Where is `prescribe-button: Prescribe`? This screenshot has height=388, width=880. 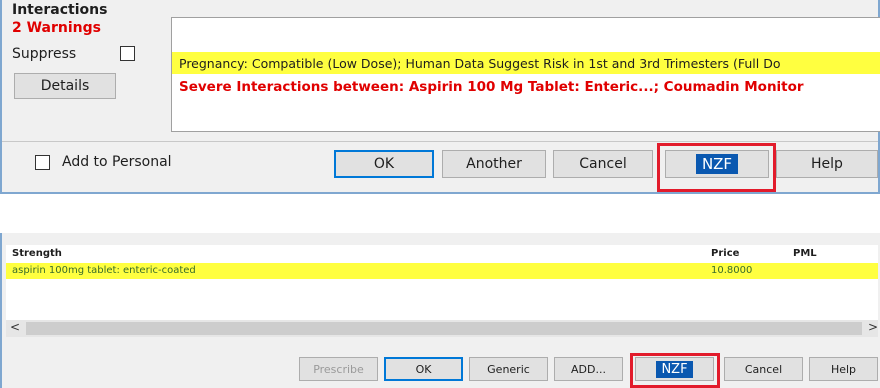 prescribe-button: Prescribe is located at coordinates (338, 369).